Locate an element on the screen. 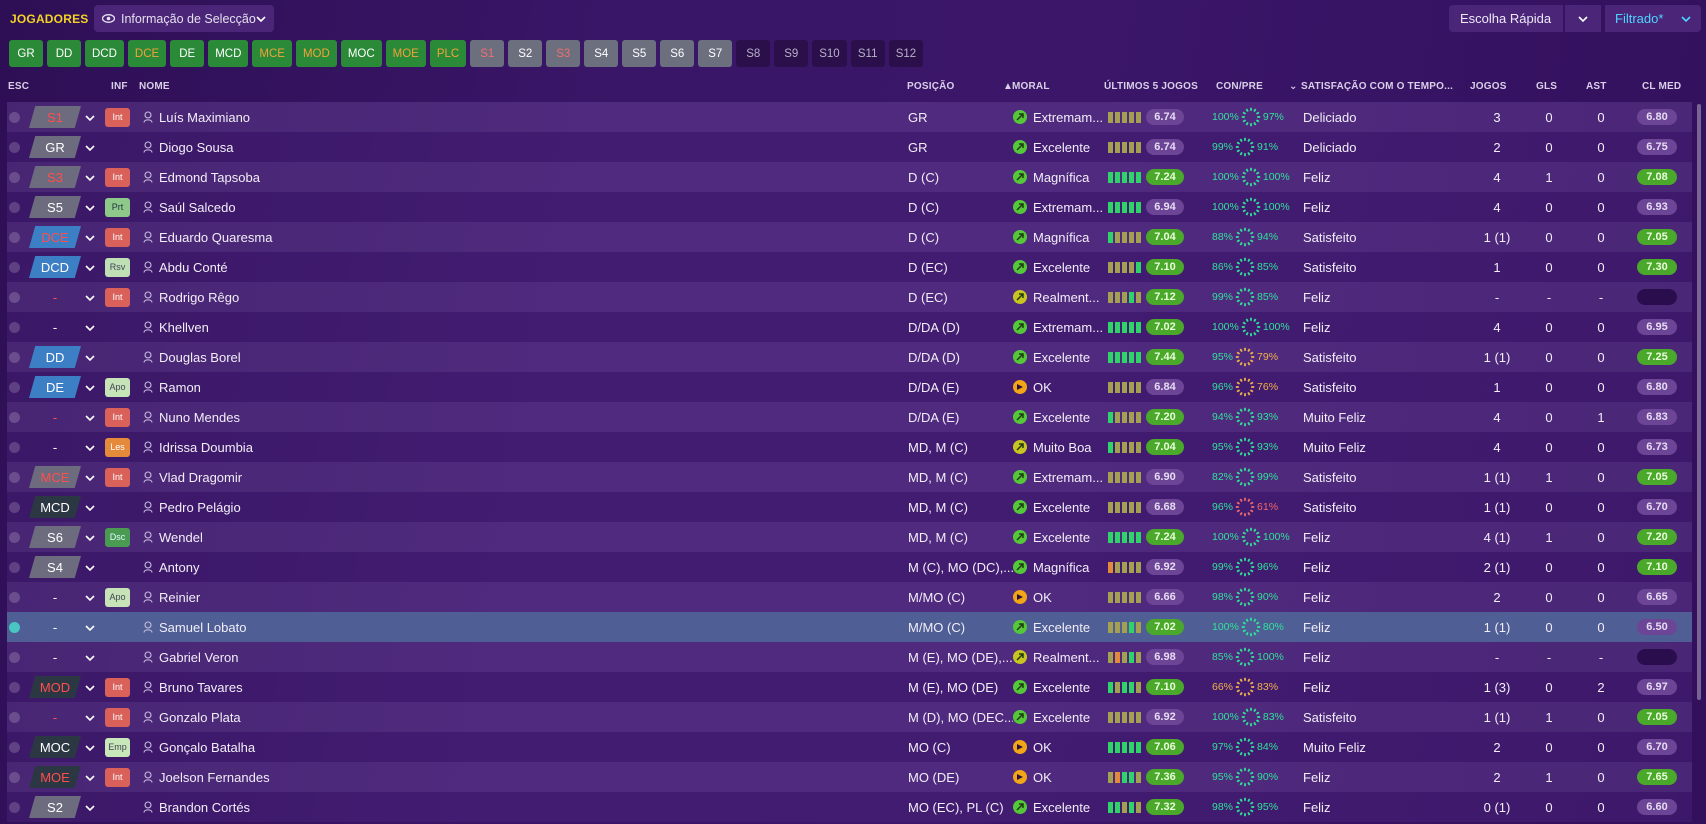  player-name: Gonzalo Plata is located at coordinates (200, 717).